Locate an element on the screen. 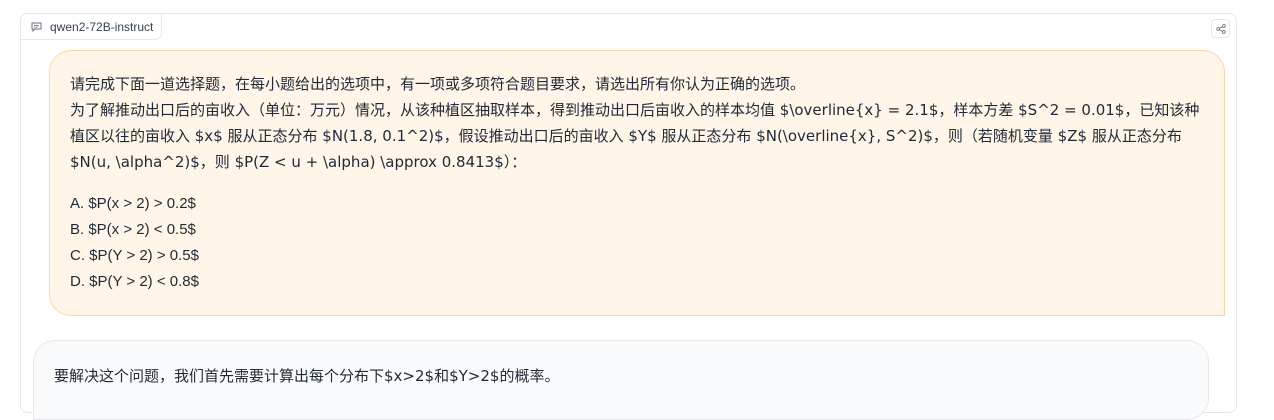  option-c: C. $P(Y > 2) > 0.5$ is located at coordinates (134, 255).